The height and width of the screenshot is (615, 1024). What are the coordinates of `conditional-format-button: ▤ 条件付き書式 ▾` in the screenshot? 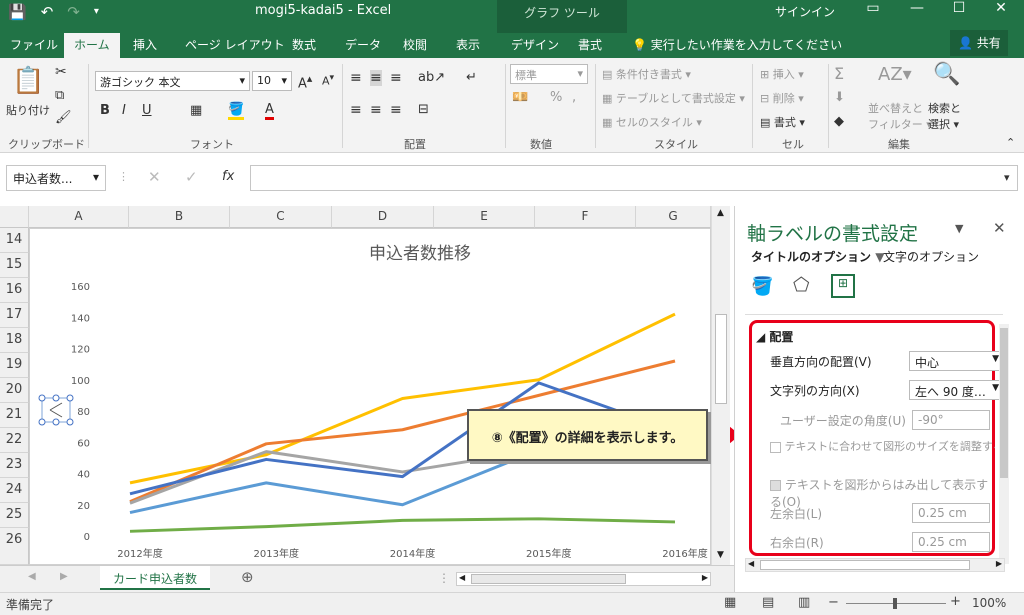 It's located at (646, 74).